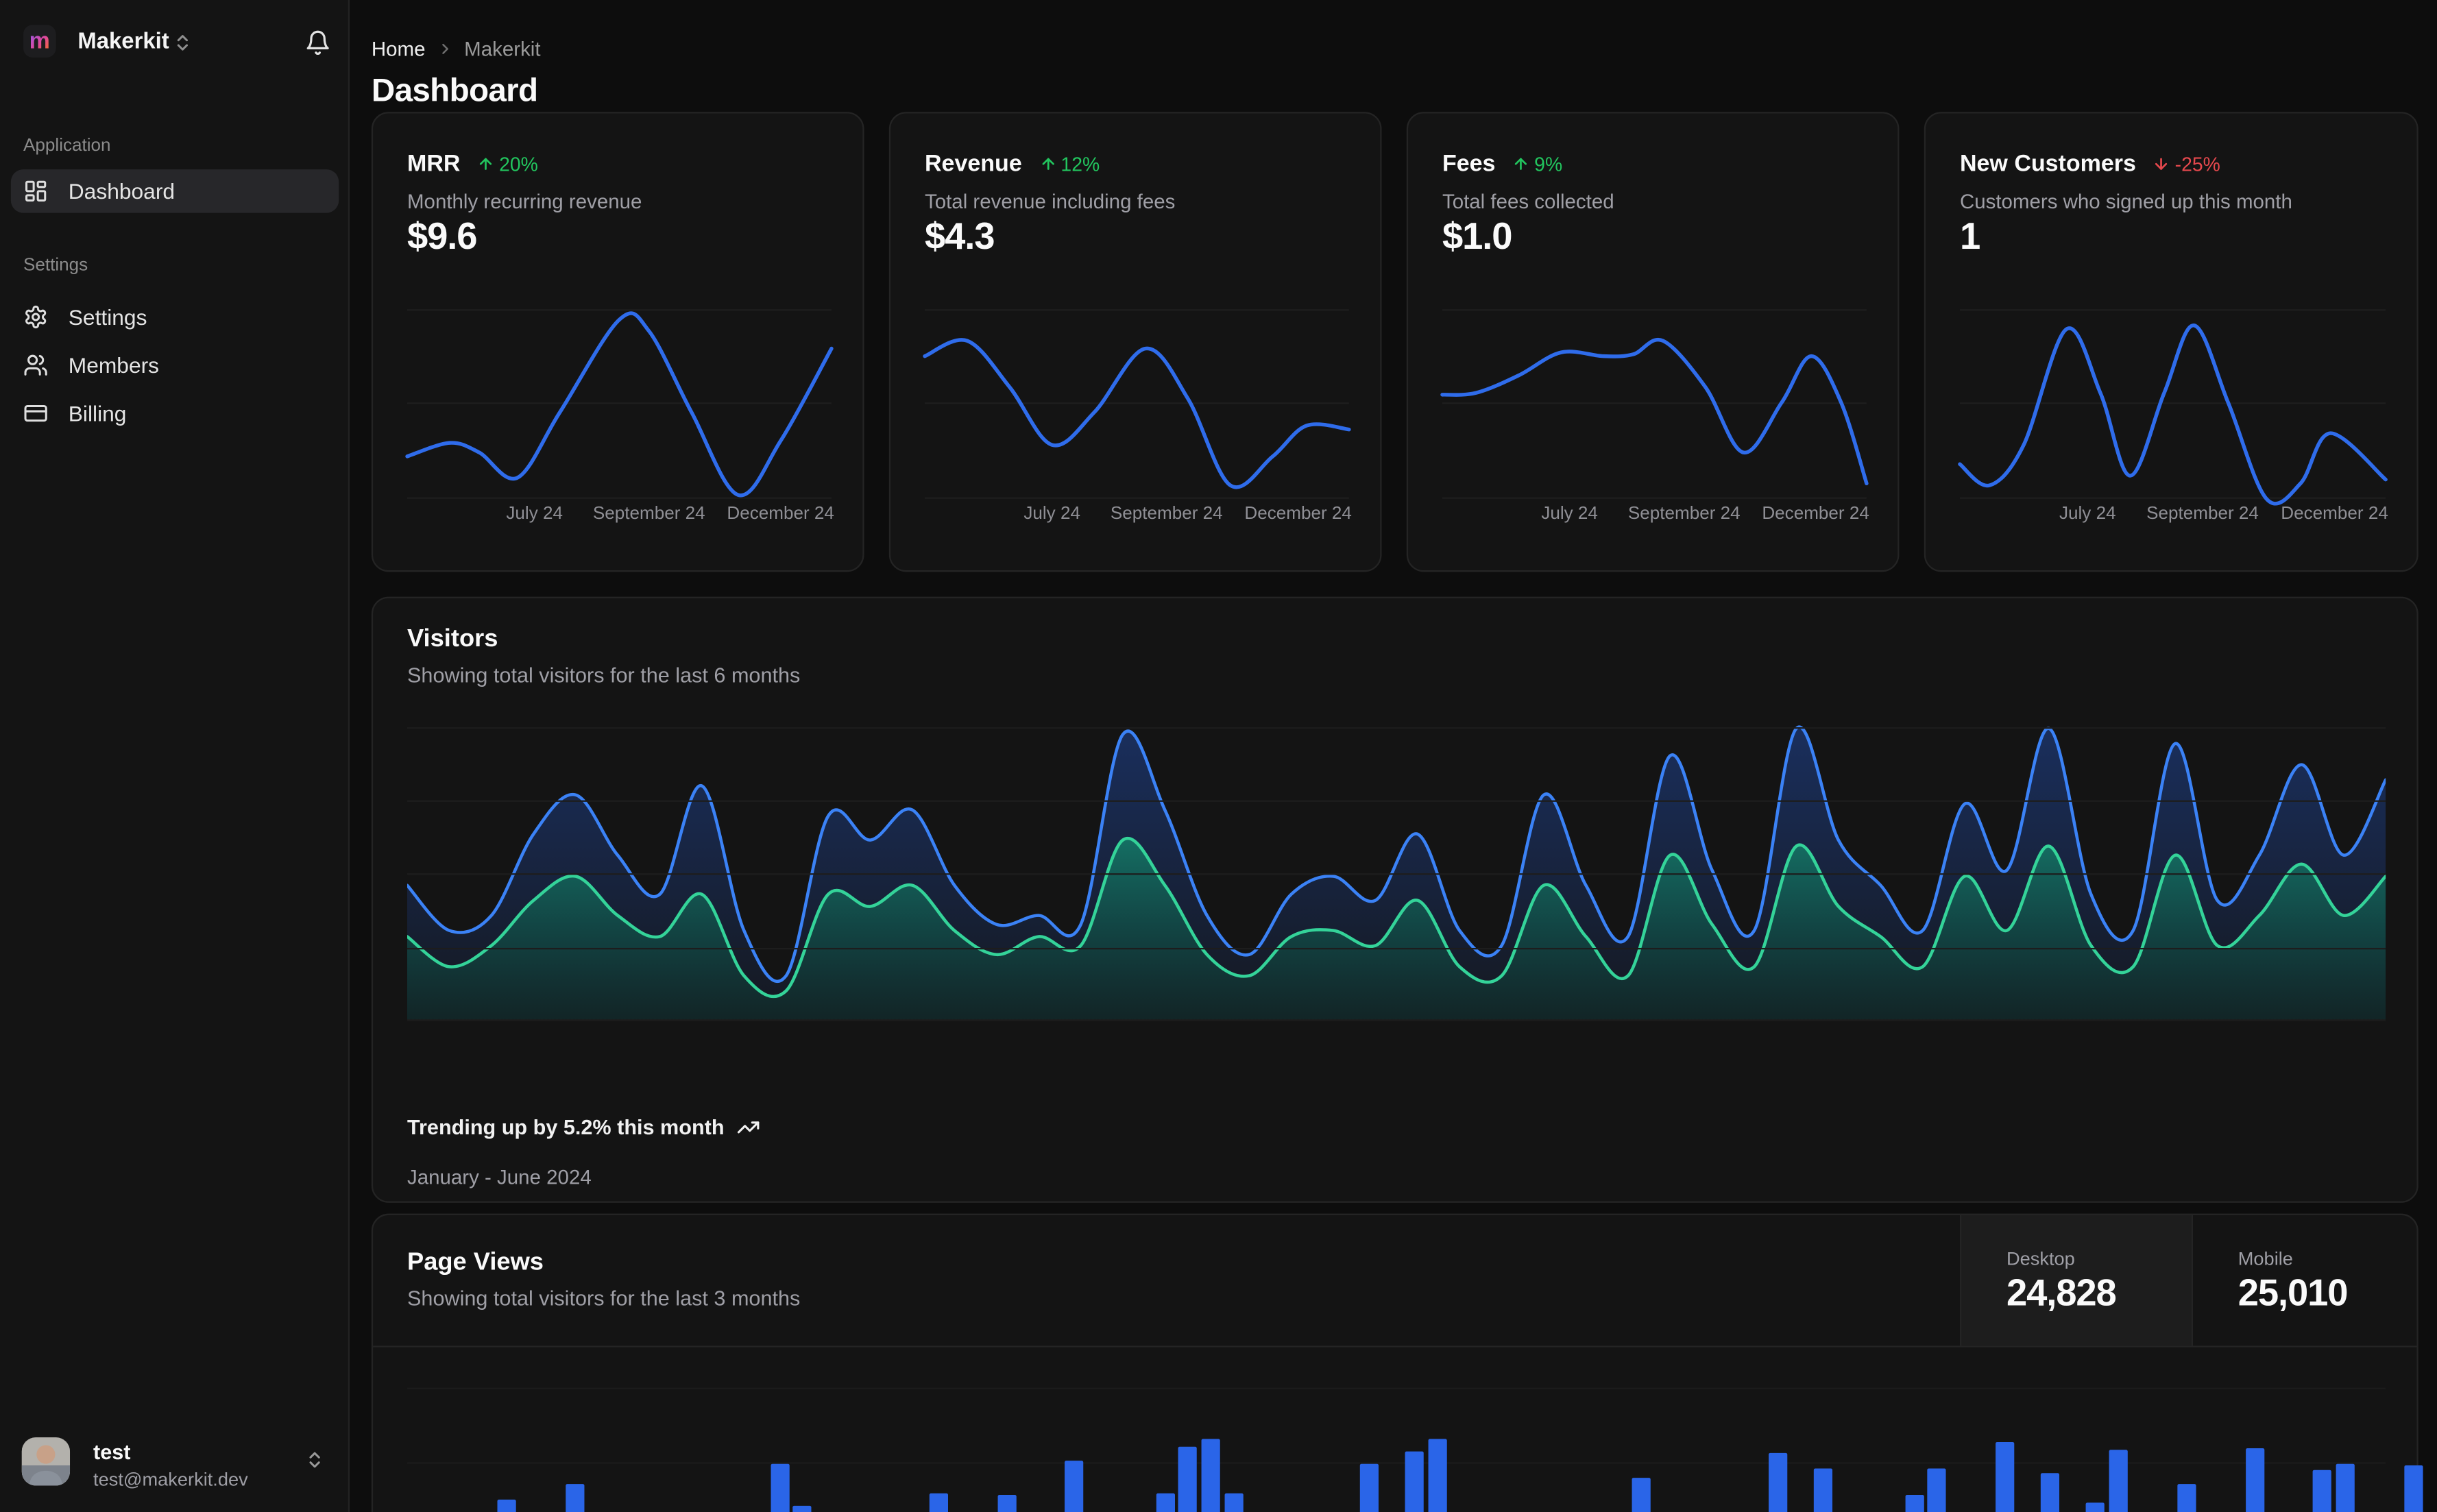  I want to click on gear-icon, so click(36, 317).